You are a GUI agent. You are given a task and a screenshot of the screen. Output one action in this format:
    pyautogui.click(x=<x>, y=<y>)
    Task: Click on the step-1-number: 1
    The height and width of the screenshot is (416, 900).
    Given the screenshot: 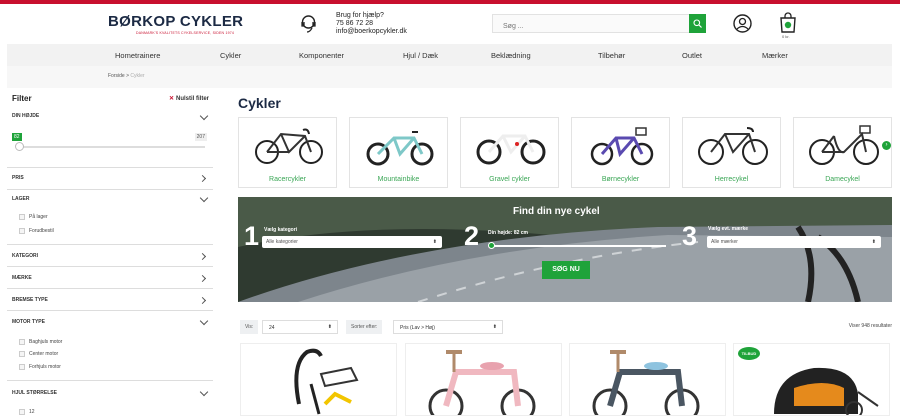 What is the action you would take?
    pyautogui.click(x=252, y=236)
    